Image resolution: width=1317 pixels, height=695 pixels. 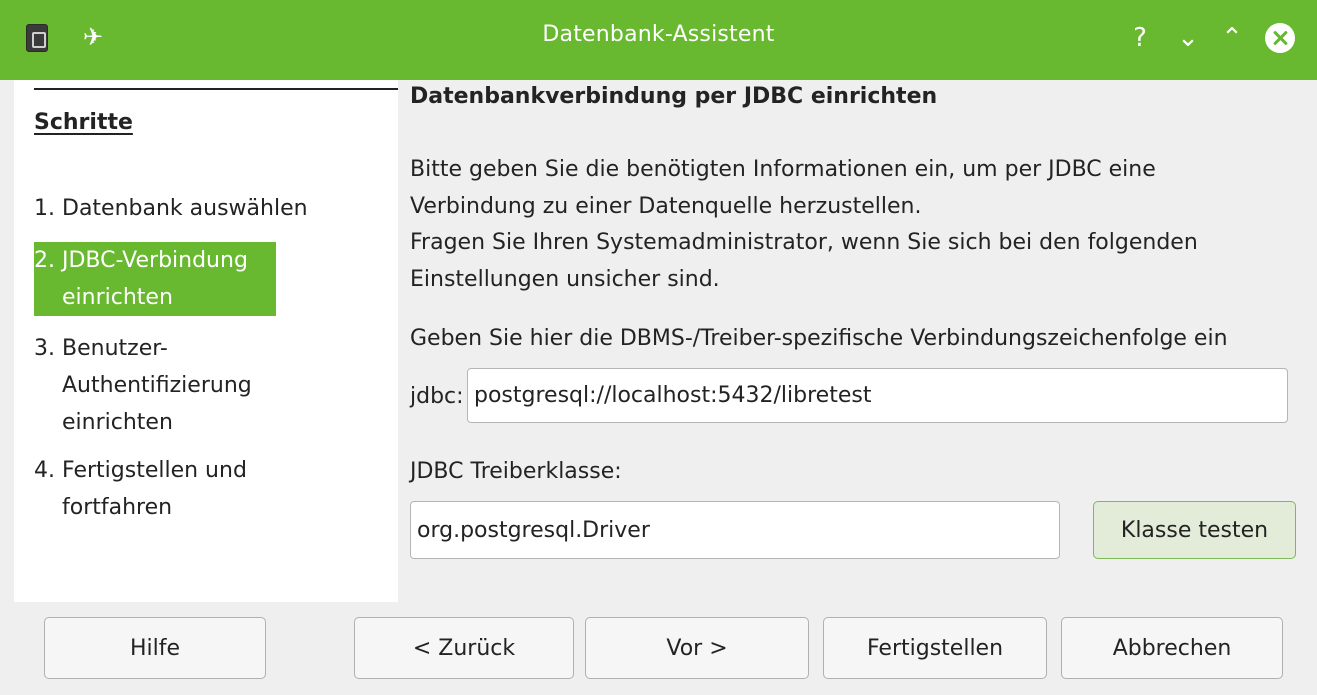 What do you see at coordinates (44, 470) in the screenshot?
I see `step-number: 4.` at bounding box center [44, 470].